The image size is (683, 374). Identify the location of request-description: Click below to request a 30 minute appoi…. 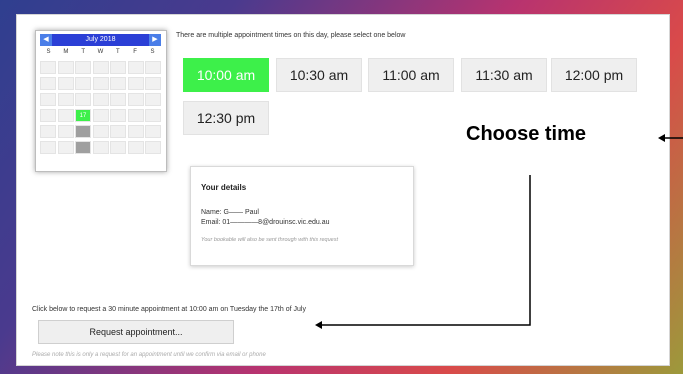
(169, 309).